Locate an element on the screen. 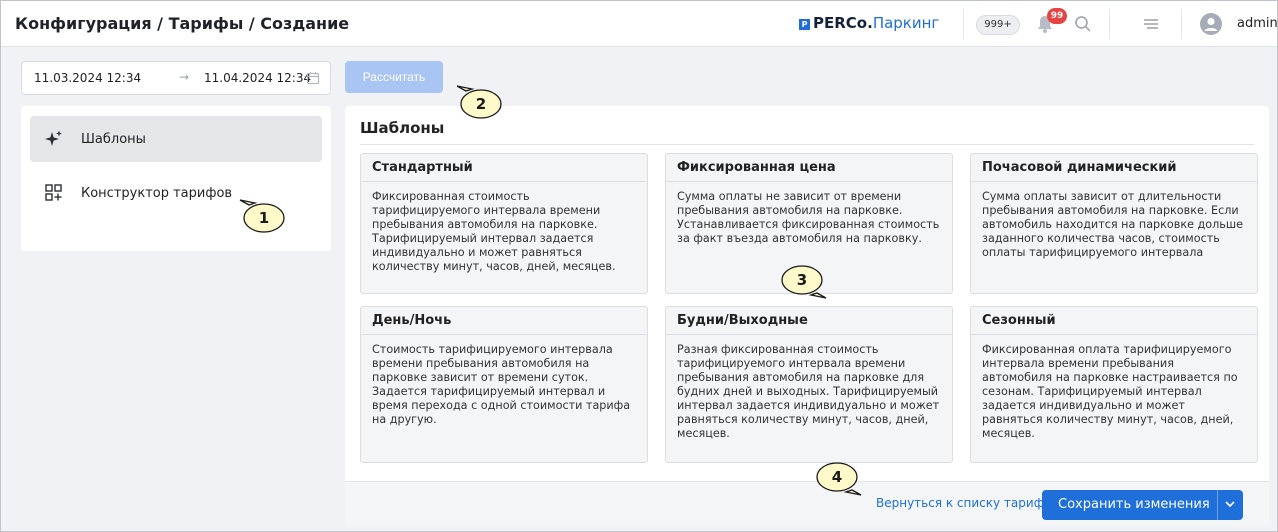 Image resolution: width=1278 pixels, height=532 pixels. callout-number: 1 is located at coordinates (264, 218).